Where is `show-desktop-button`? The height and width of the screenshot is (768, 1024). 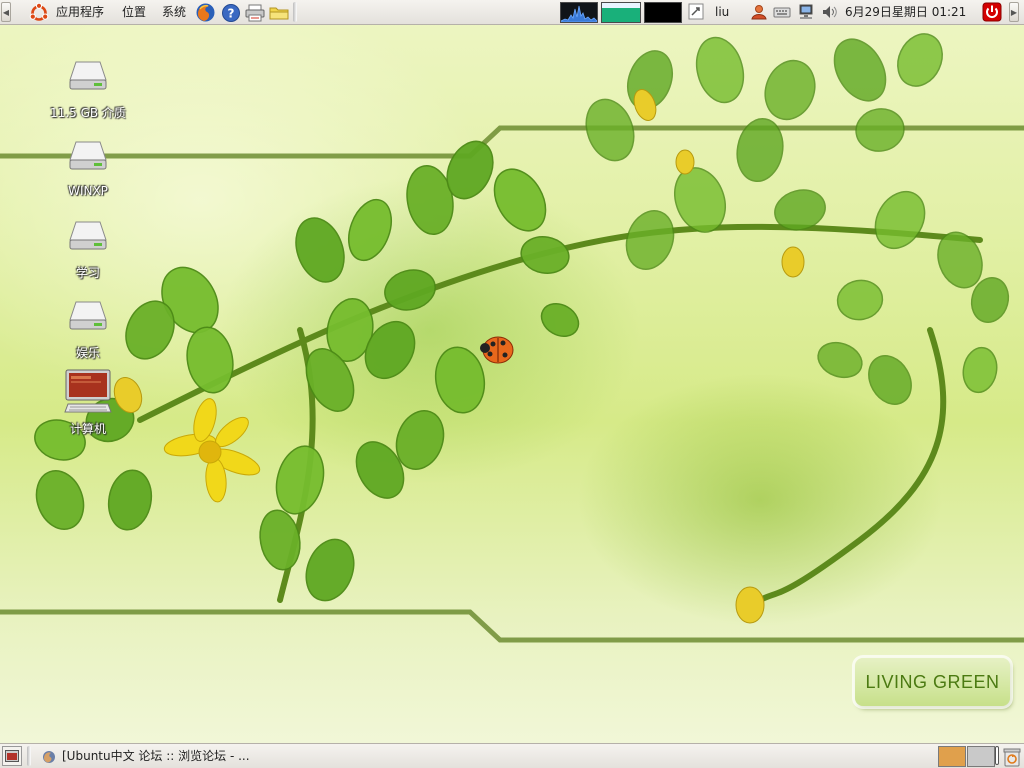
show-desktop-button is located at coordinates (12, 756).